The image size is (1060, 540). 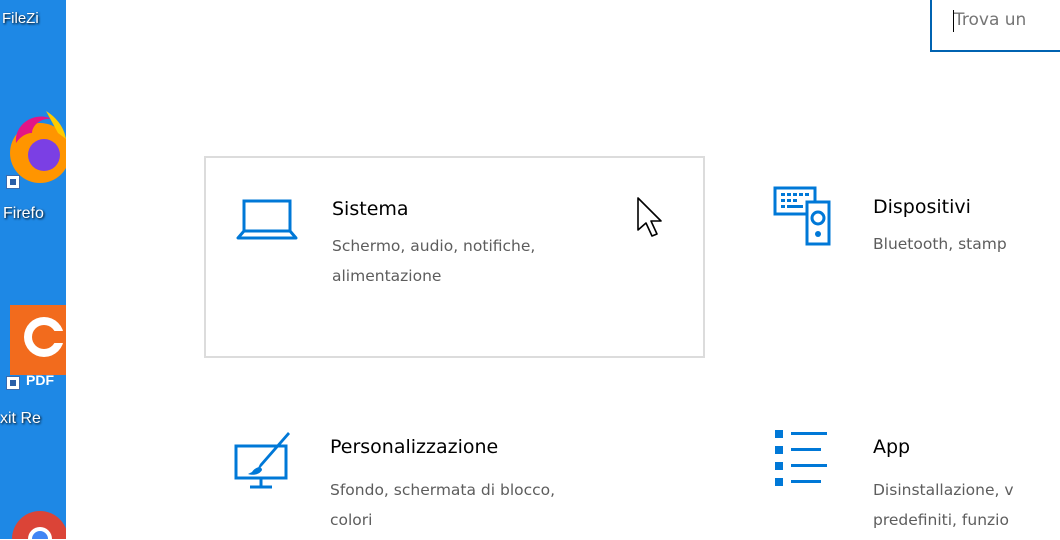 I want to click on tile-description-line: colori, so click(x=351, y=520).